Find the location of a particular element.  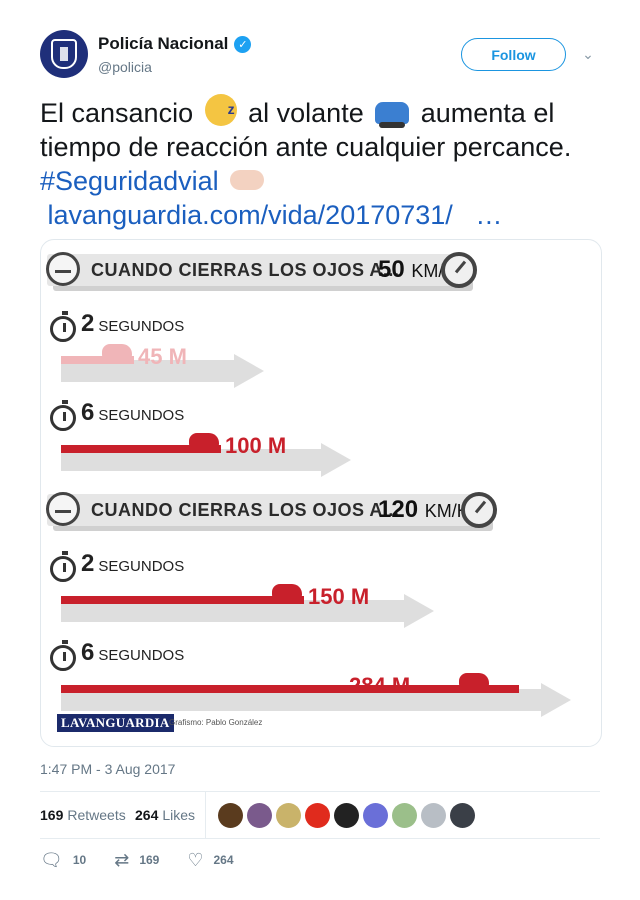

tweet-stats: 169 Retweets 264 Likes is located at coordinates (320, 815).